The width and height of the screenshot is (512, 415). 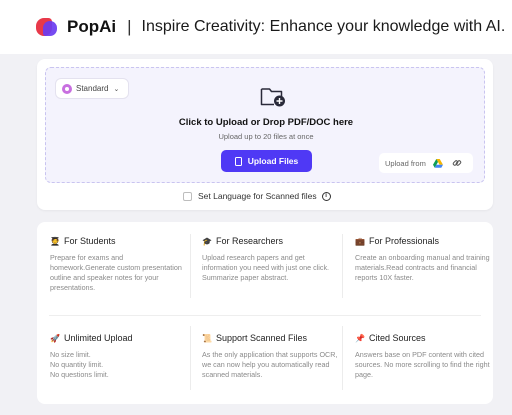 What do you see at coordinates (116, 89) in the screenshot?
I see `chevron-down-icon: ⌄` at bounding box center [116, 89].